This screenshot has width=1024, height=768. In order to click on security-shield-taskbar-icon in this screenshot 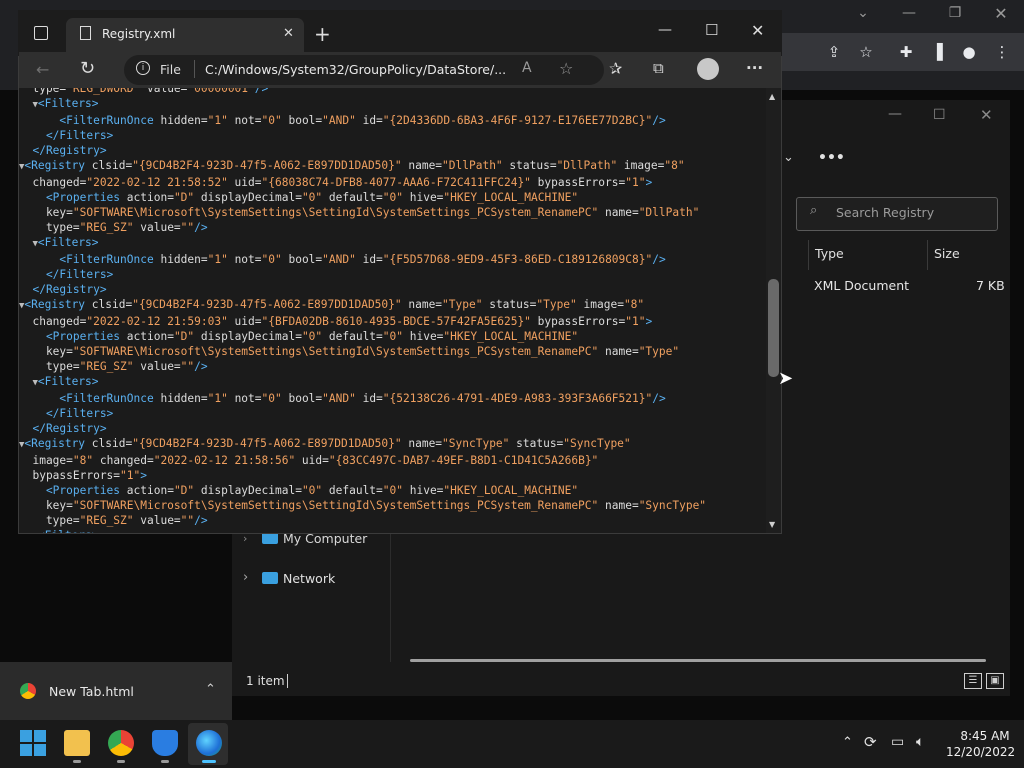, I will do `click(165, 743)`.